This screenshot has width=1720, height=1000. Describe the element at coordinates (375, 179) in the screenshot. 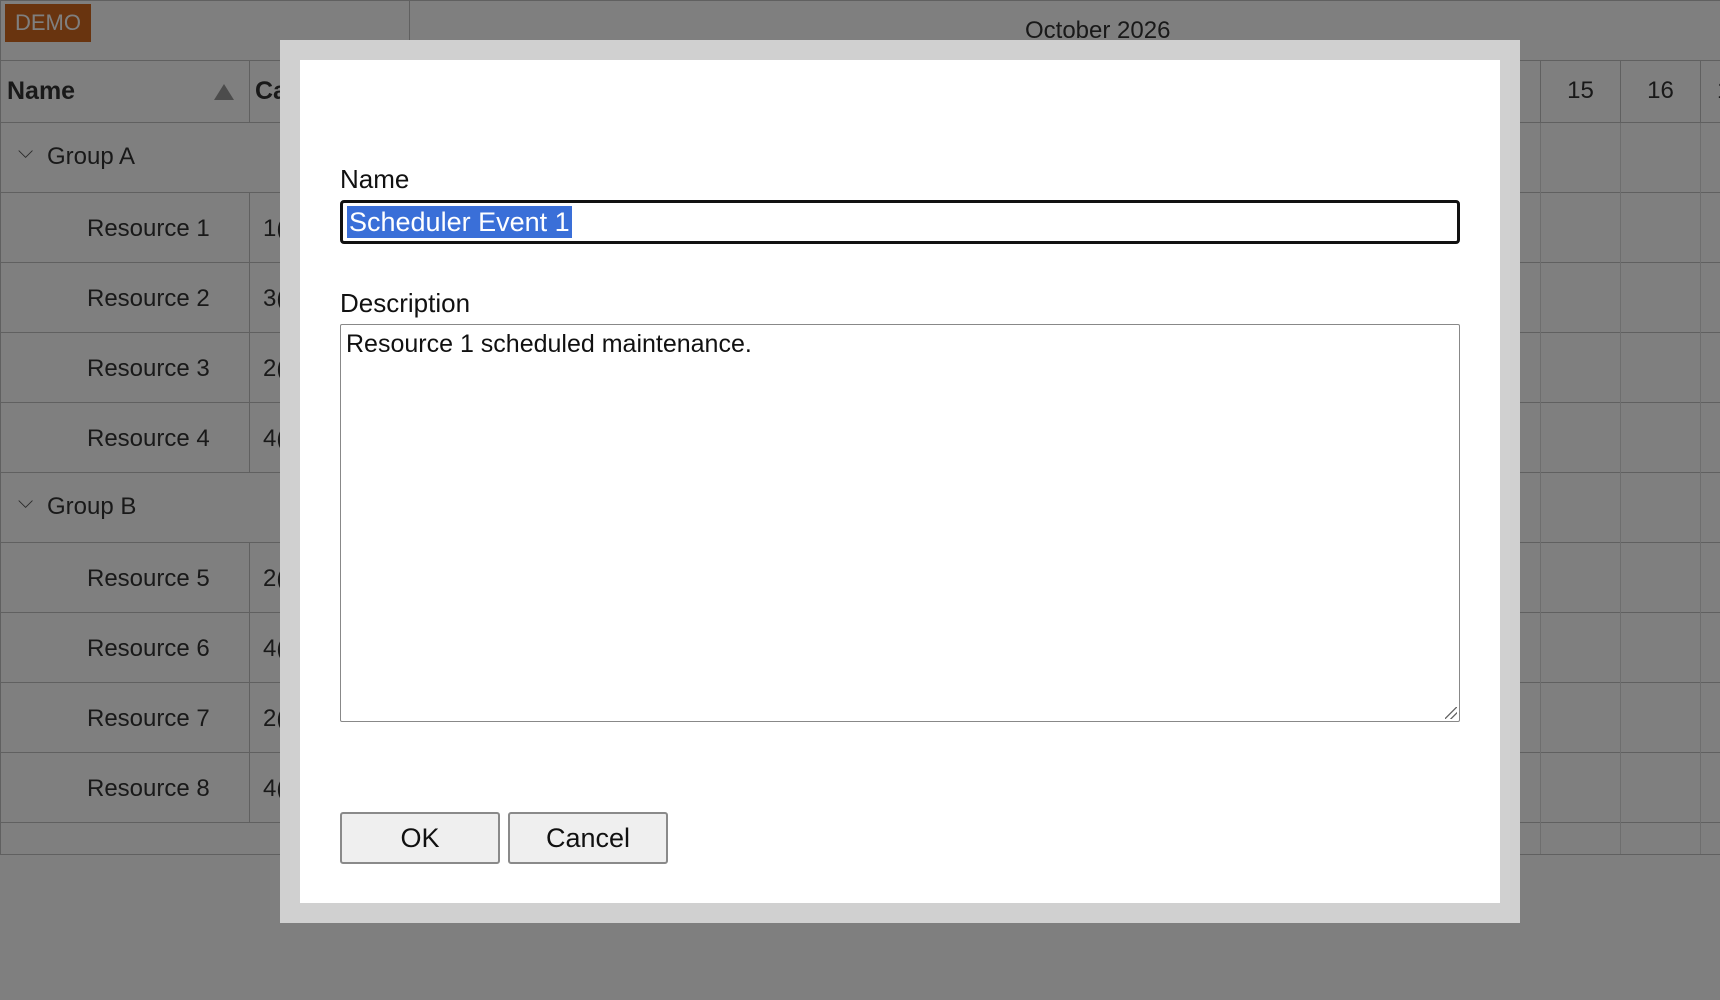

I see `name-label: Name` at that location.